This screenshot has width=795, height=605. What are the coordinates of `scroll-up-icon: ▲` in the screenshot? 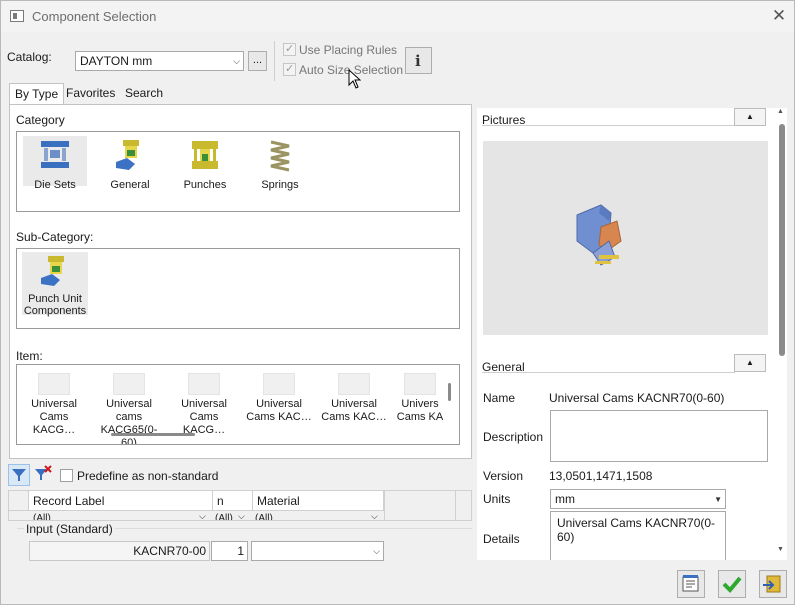 It's located at (780, 111).